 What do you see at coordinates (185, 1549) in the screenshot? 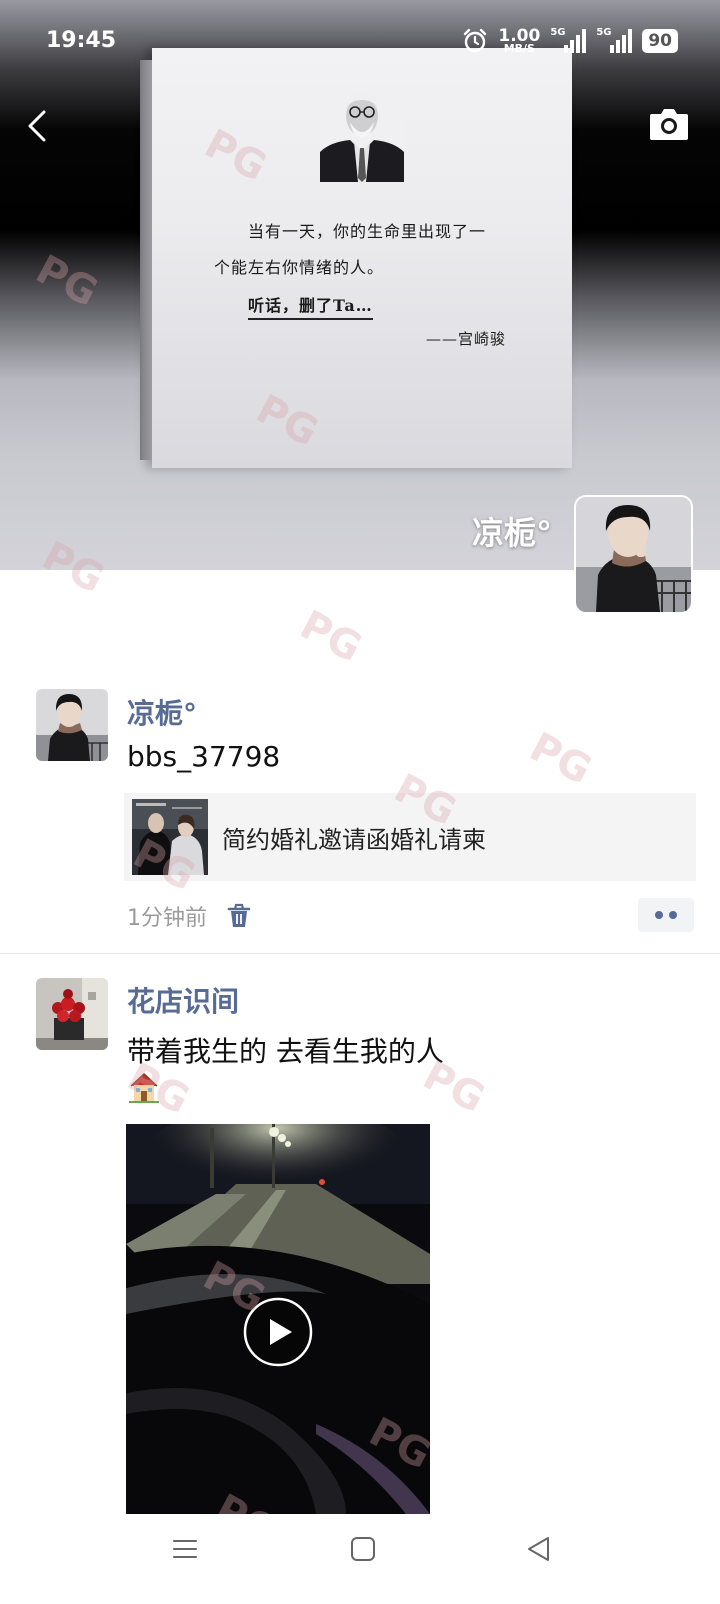
I see `menu-icon` at bounding box center [185, 1549].